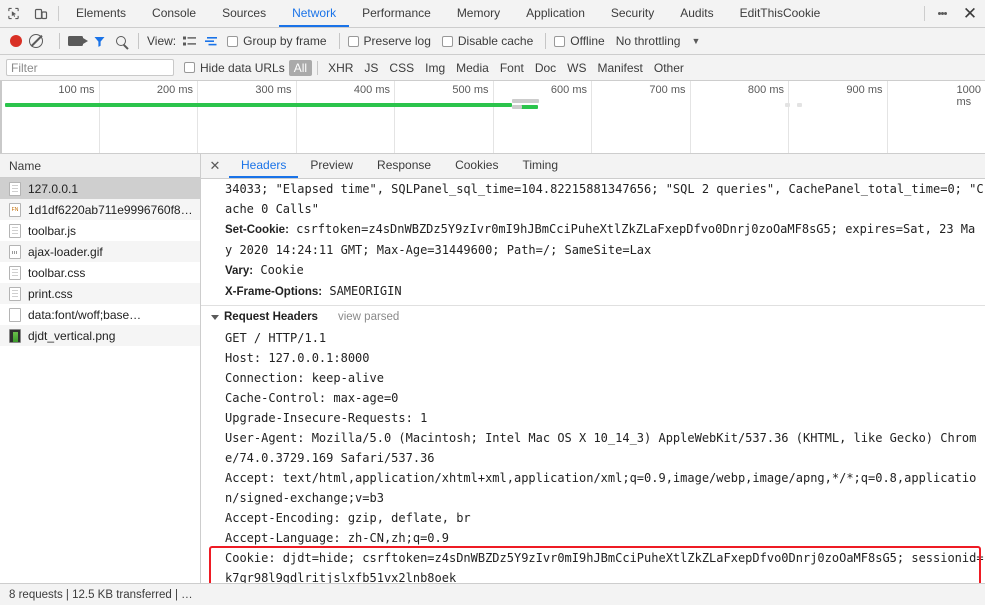 Image resolution: width=985 pixels, height=605 pixels. I want to click on header-line: X-Frame-Options: SAMEORIGIN, so click(593, 291).